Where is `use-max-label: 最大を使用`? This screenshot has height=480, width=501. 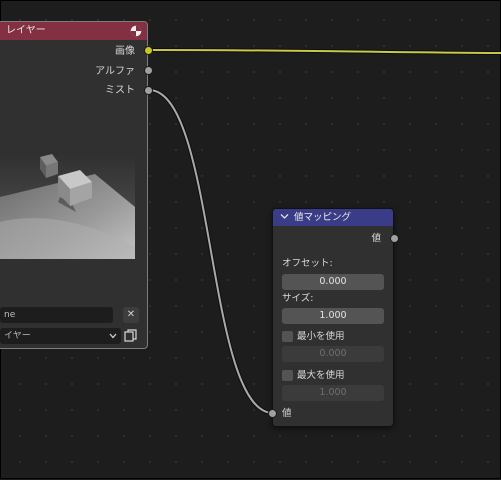 use-max-label: 最大を使用 is located at coordinates (321, 375).